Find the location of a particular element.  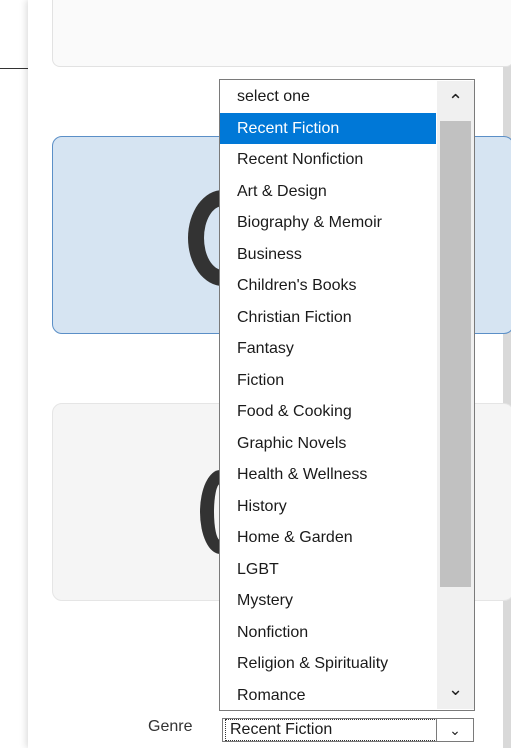

genre-select-value: Recent Fiction is located at coordinates (331, 730).